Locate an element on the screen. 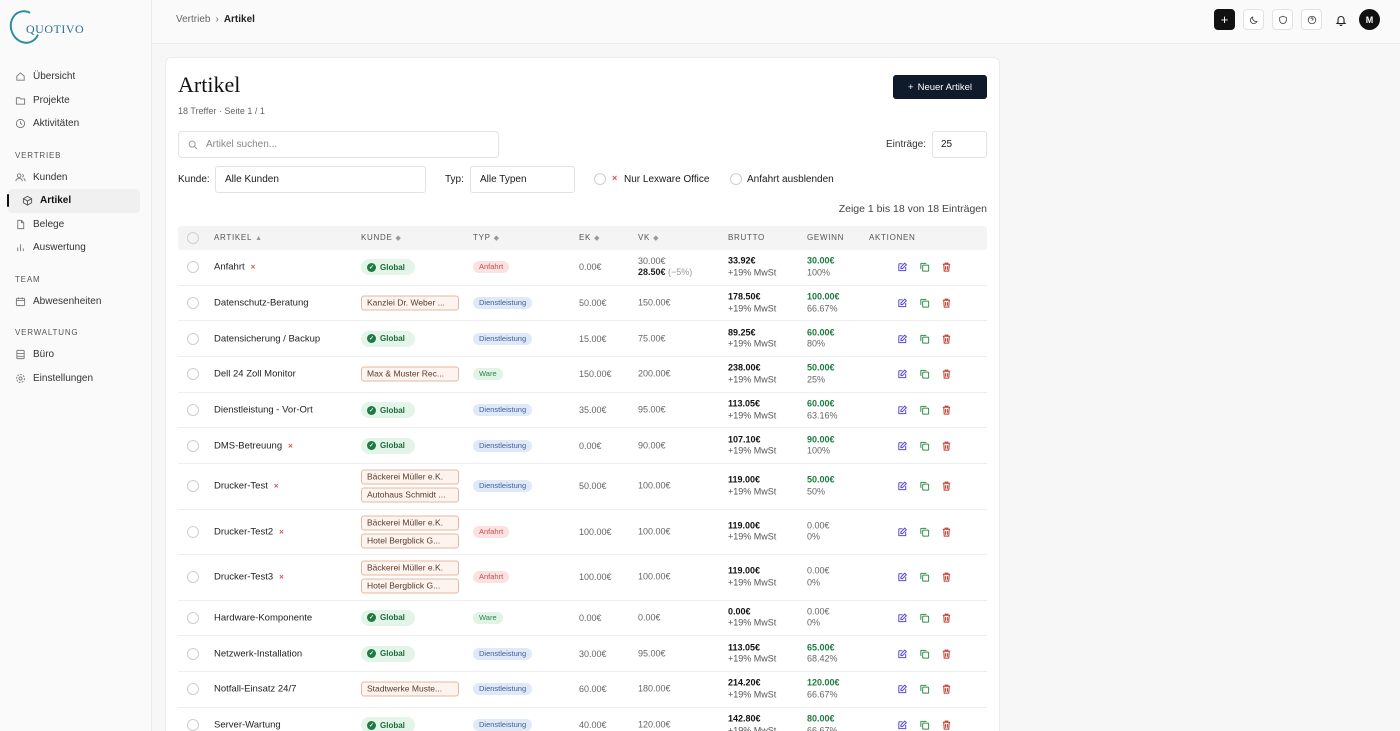 The width and height of the screenshot is (1400, 731). article-name-cell: Anfahrt × is located at coordinates (234, 267).